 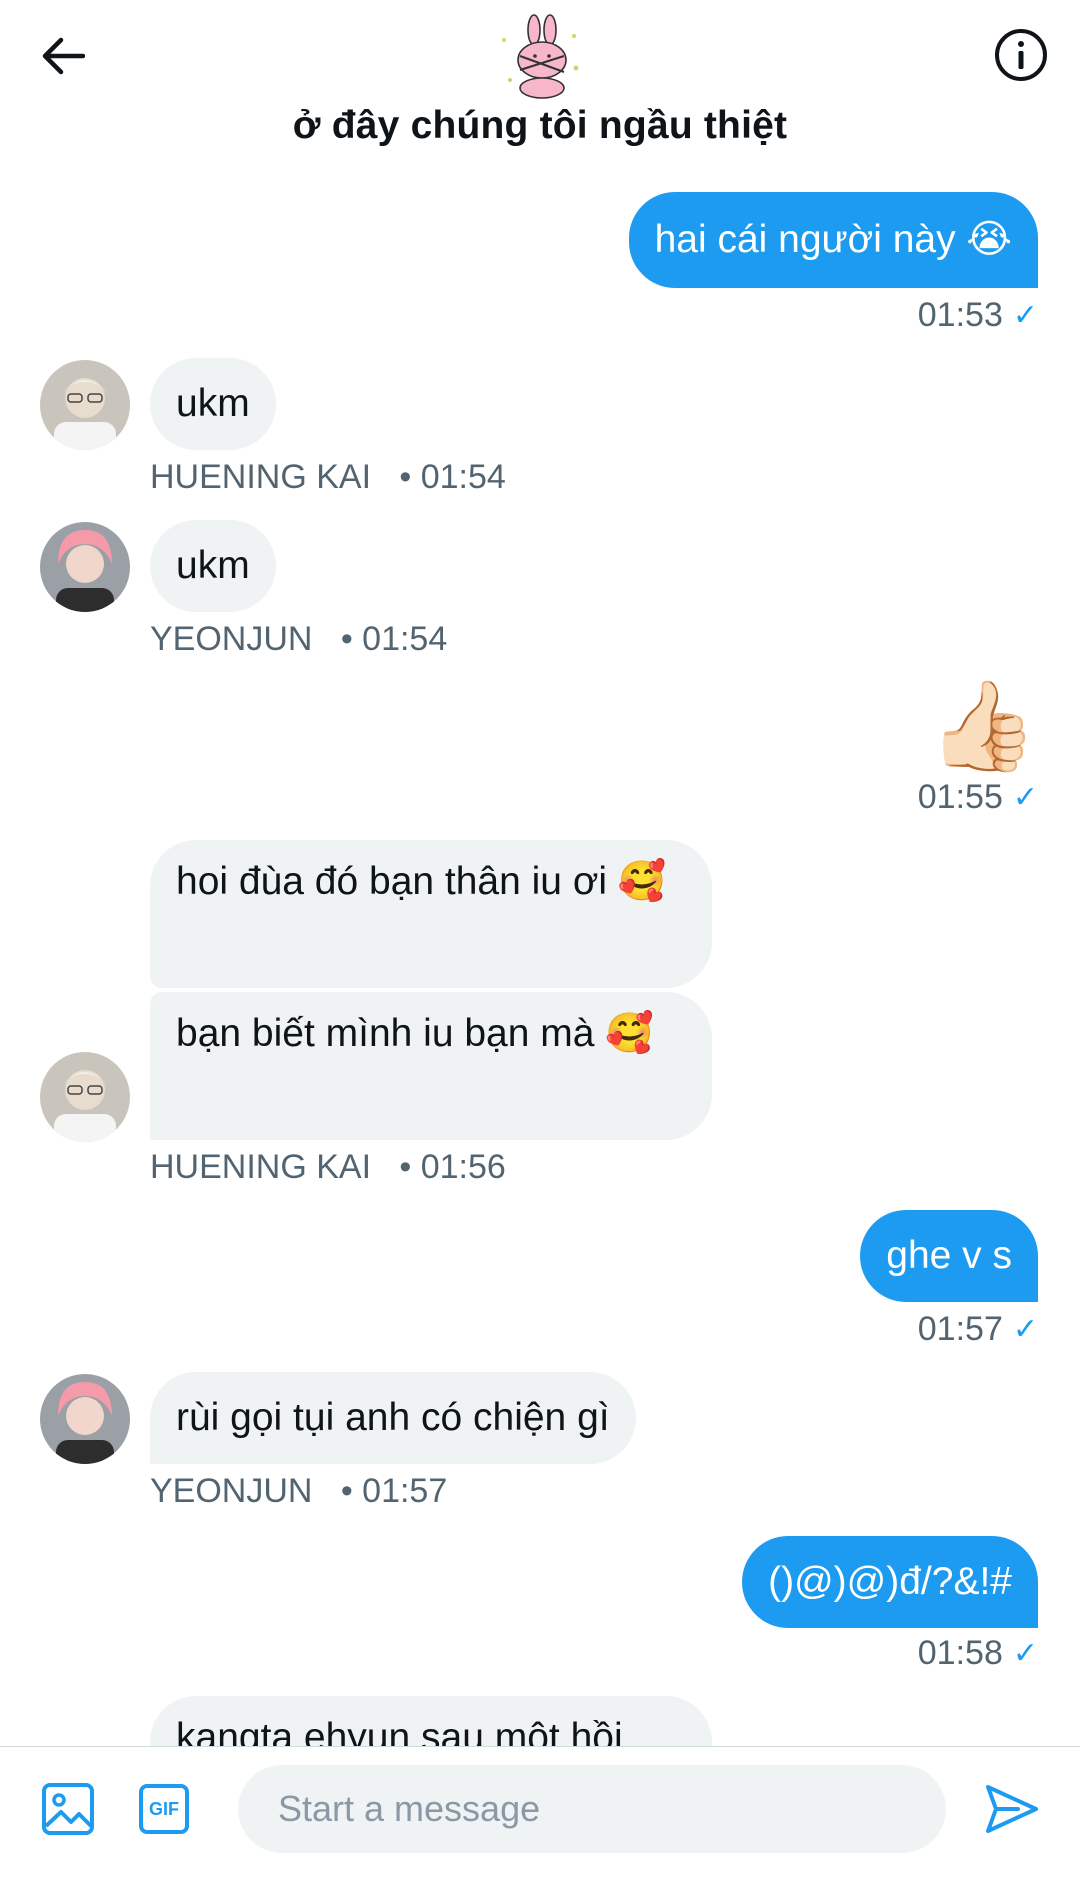 I want to click on gif-icon: GIF, so click(x=164, y=1809).